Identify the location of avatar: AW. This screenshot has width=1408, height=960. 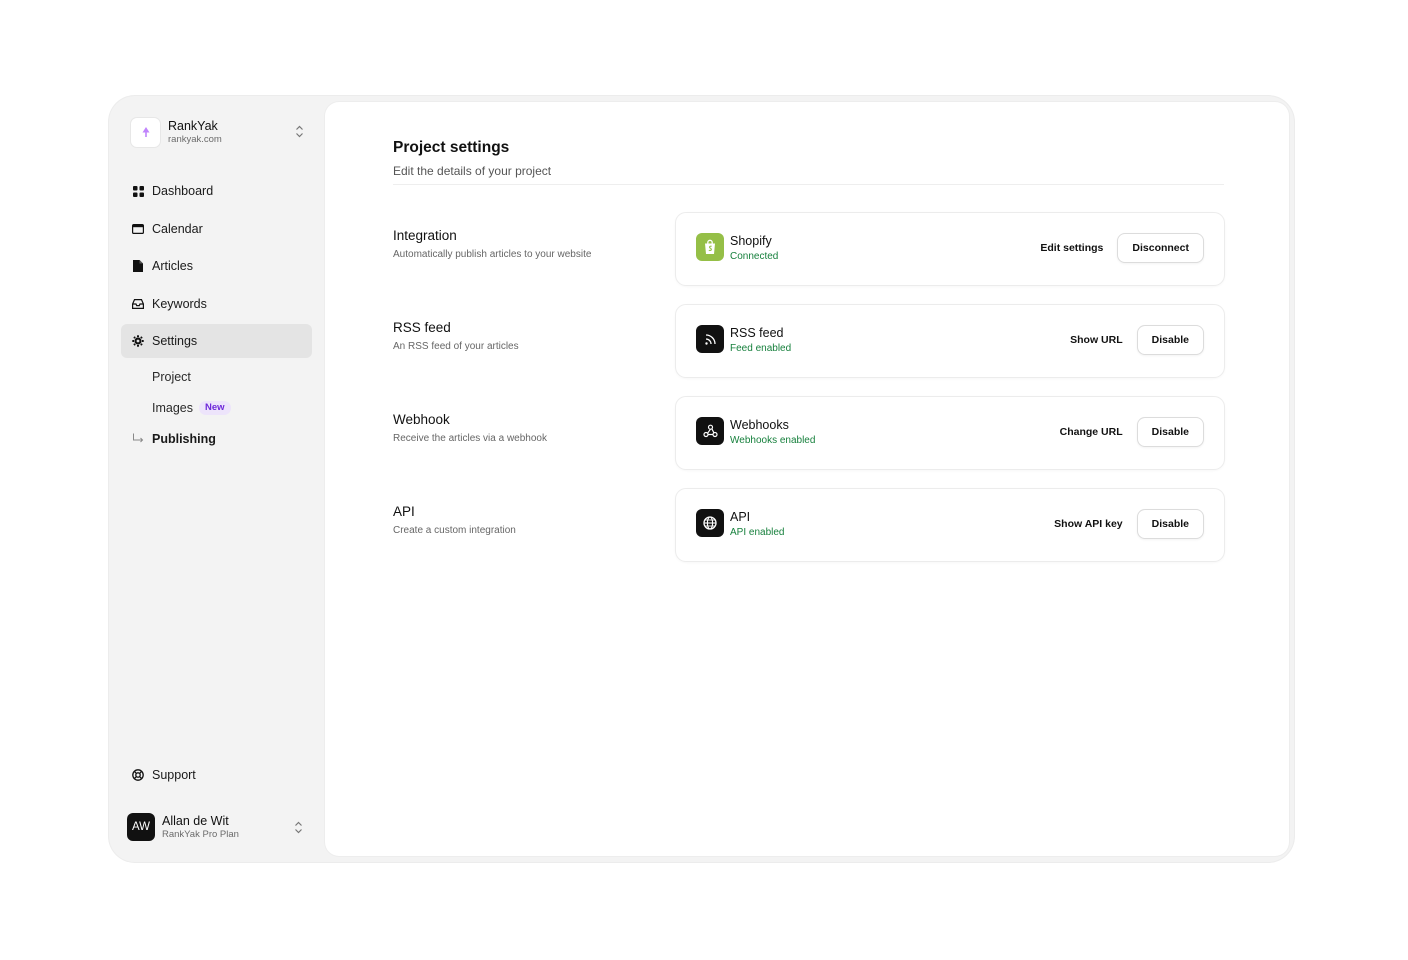
(141, 827).